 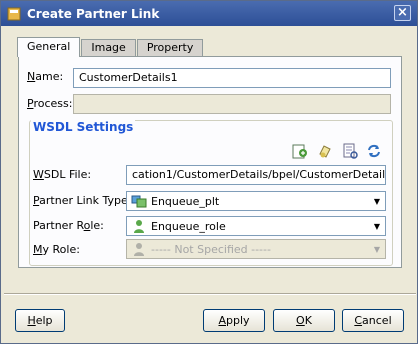 I want to click on ok-button: OK, so click(x=304, y=320).